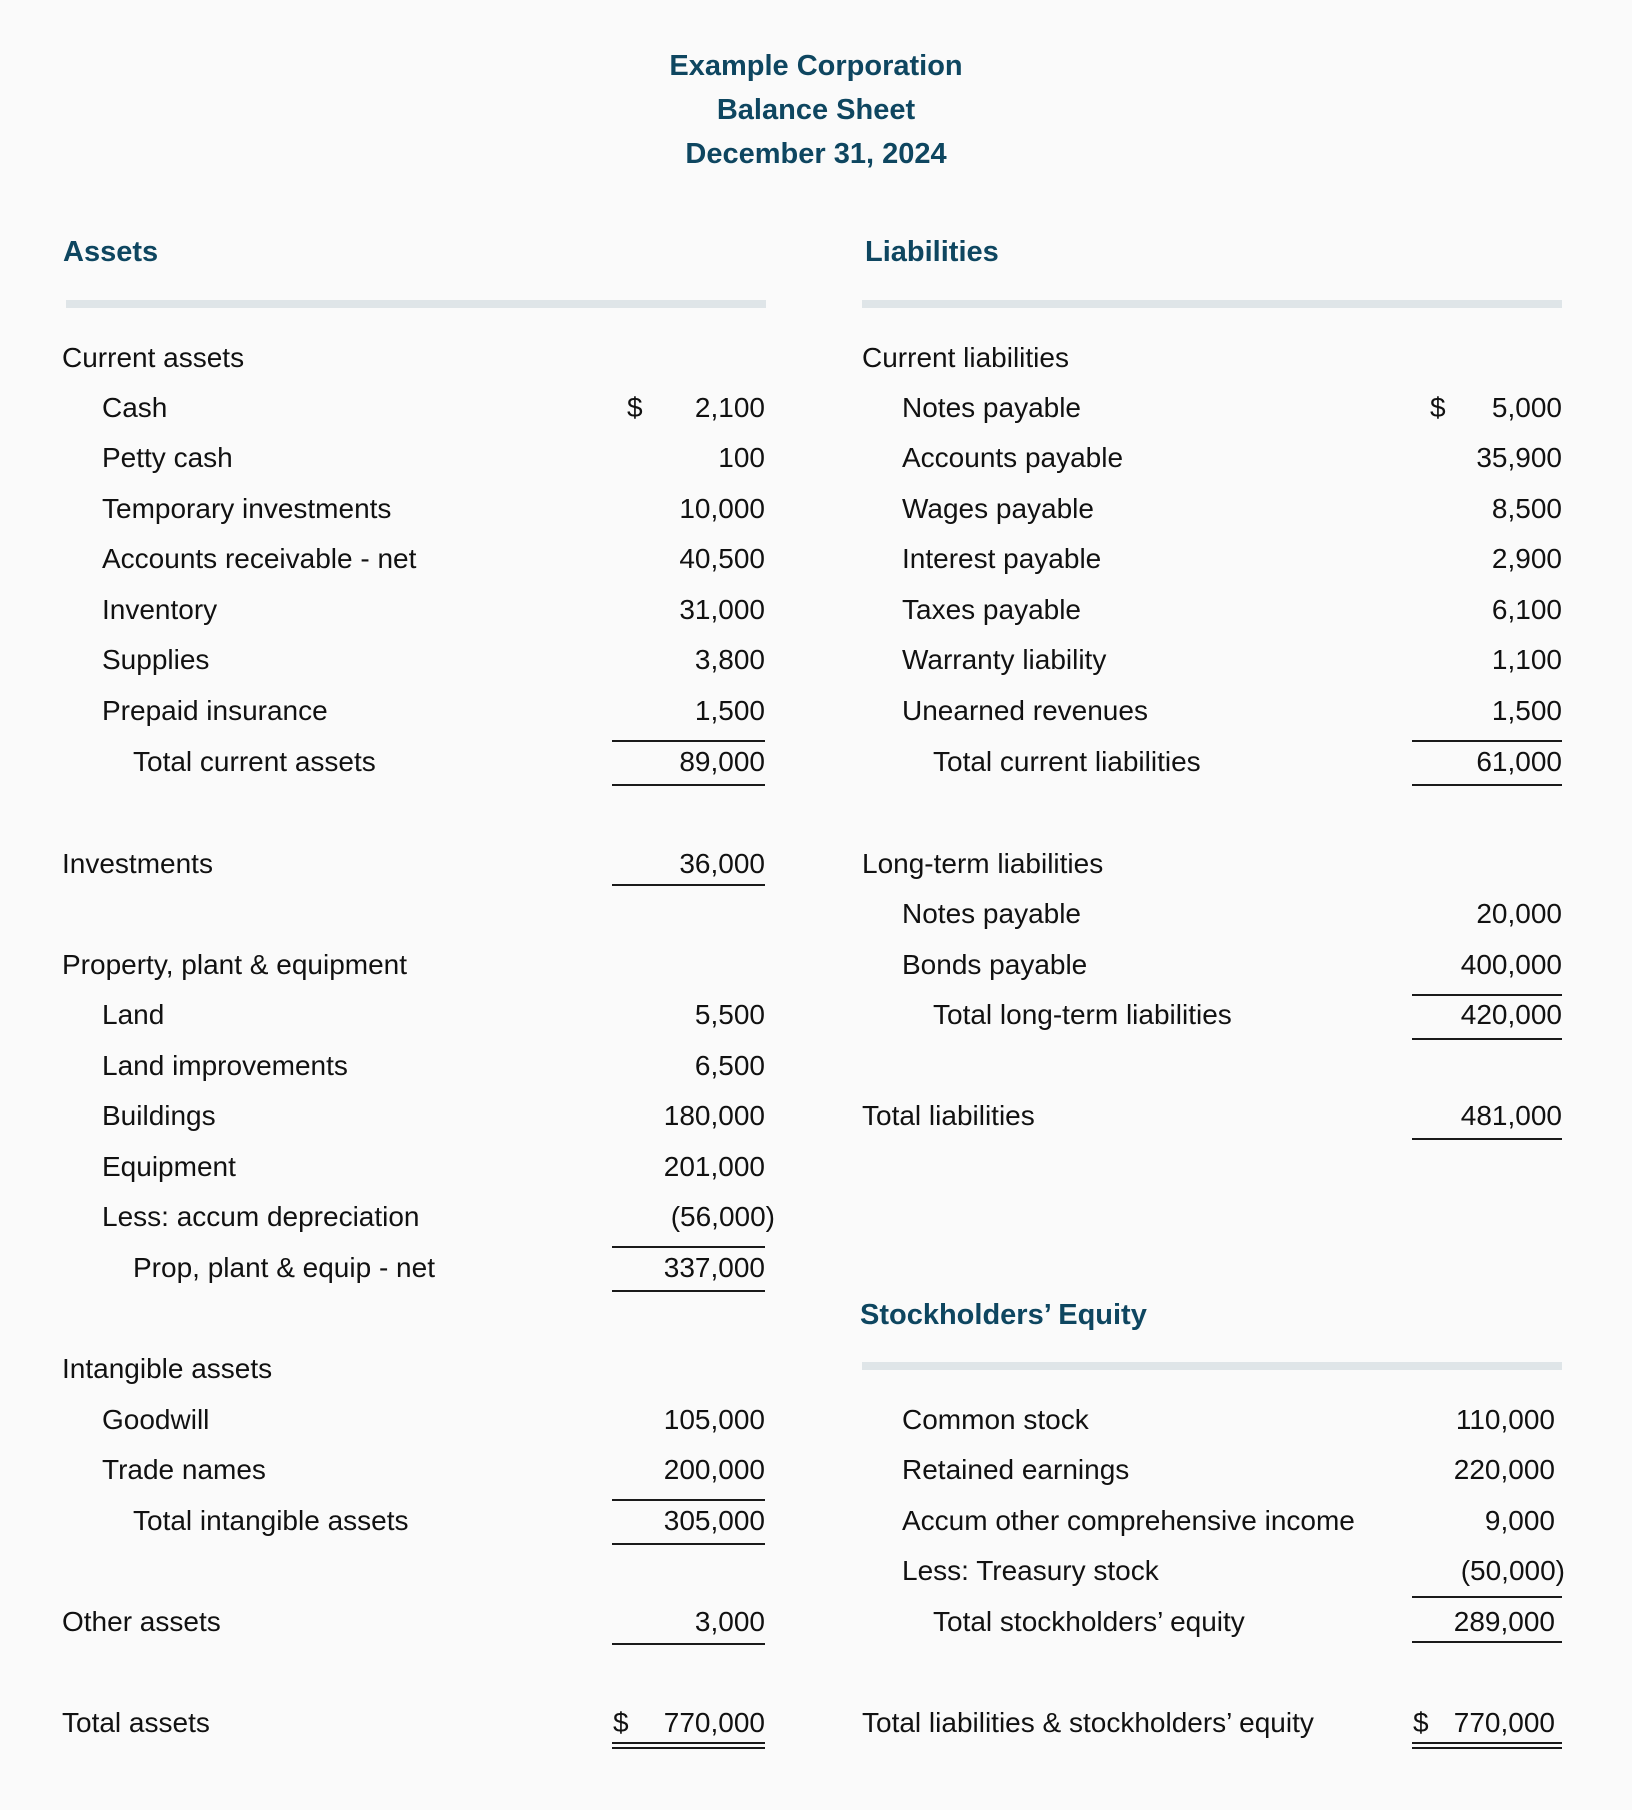  I want to click on assets-divider, so click(416, 304).